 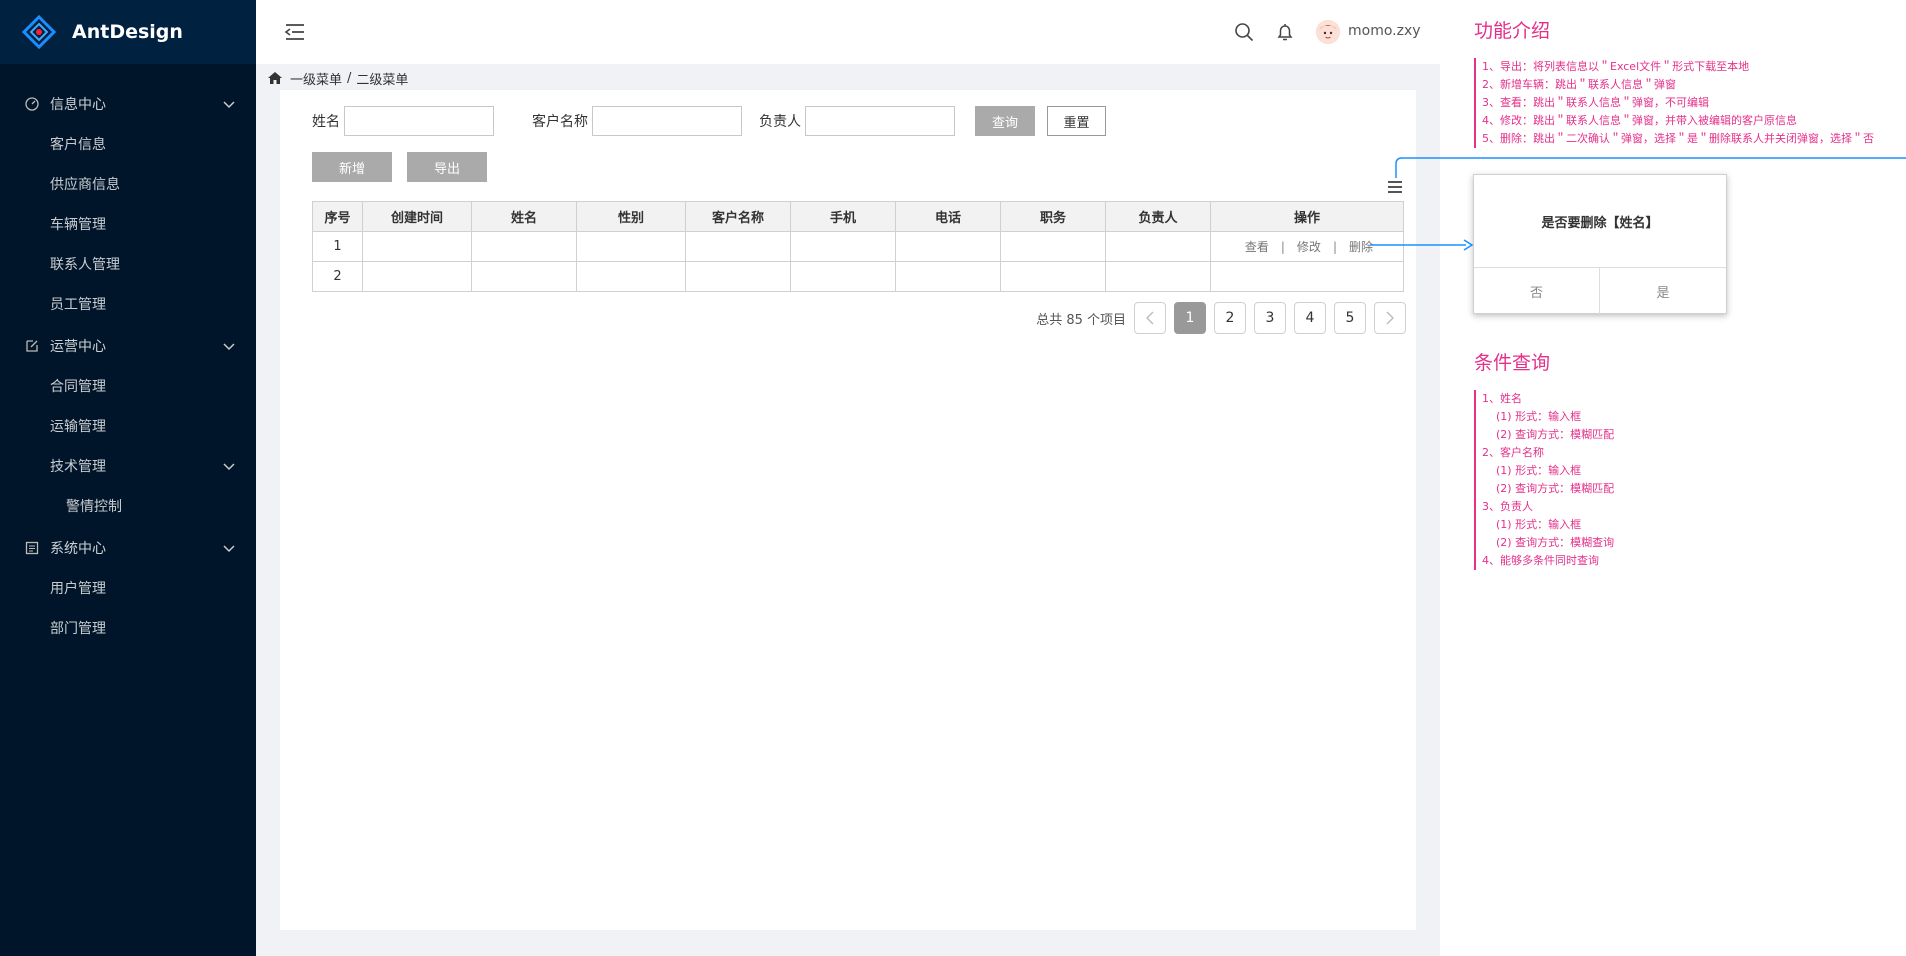 I want to click on username: momo.zxy, so click(x=1384, y=31).